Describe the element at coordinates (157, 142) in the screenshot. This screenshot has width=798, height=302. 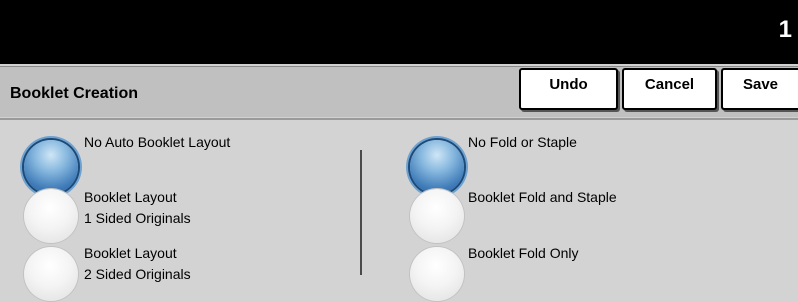
I see `option-label: No Auto Booklet Layout` at that location.